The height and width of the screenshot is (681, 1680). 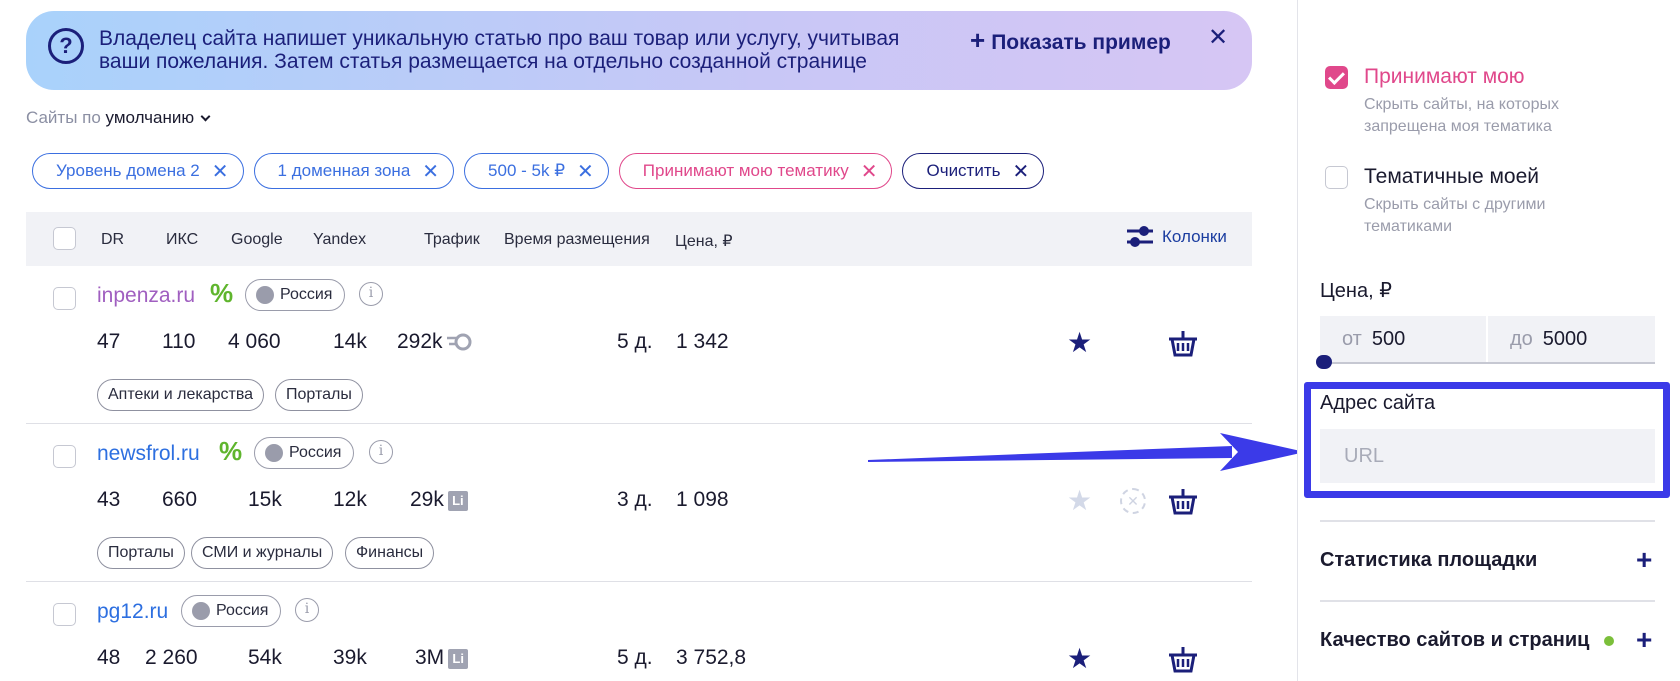 I want to click on chip-domain-zone: 1 доменная зона ✕, so click(x=354, y=171).